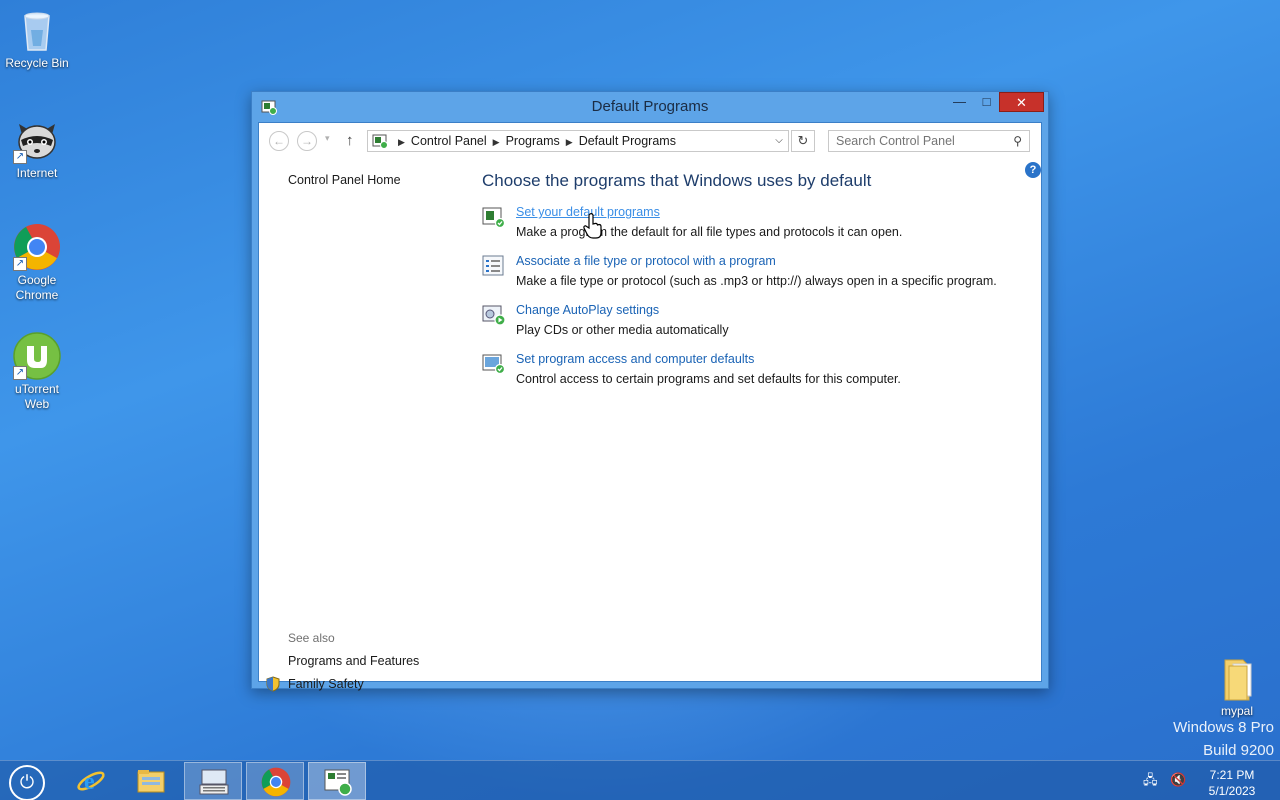 The width and height of the screenshot is (1280, 800). Describe the element at coordinates (1021, 102) in the screenshot. I see `close-button: ✕` at that location.